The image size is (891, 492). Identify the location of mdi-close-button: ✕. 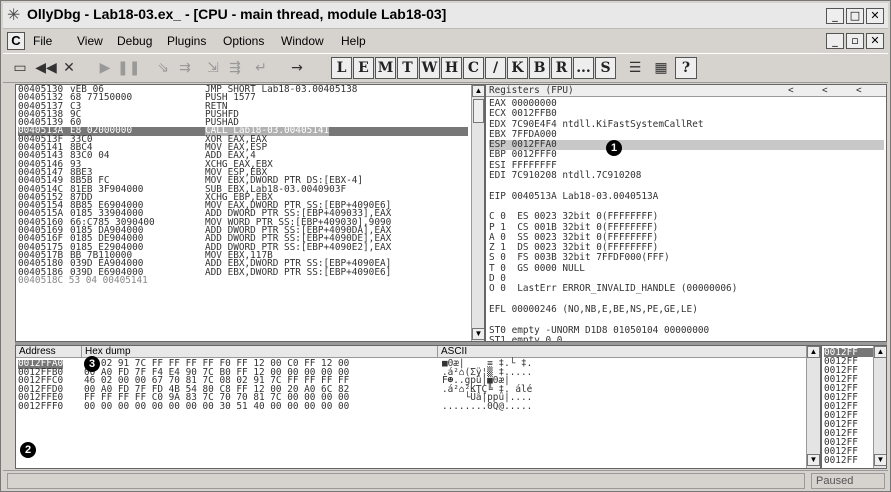
(875, 41).